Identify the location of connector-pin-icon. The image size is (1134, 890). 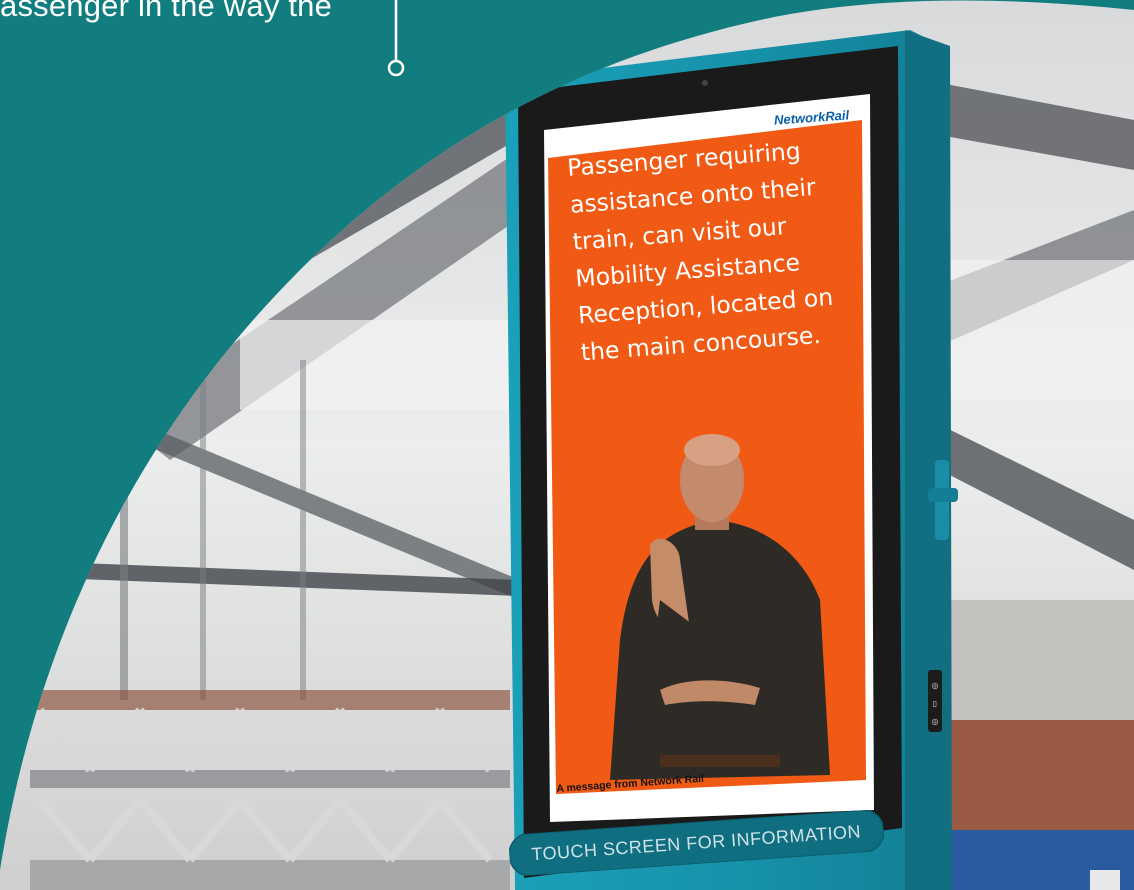
(396, 38).